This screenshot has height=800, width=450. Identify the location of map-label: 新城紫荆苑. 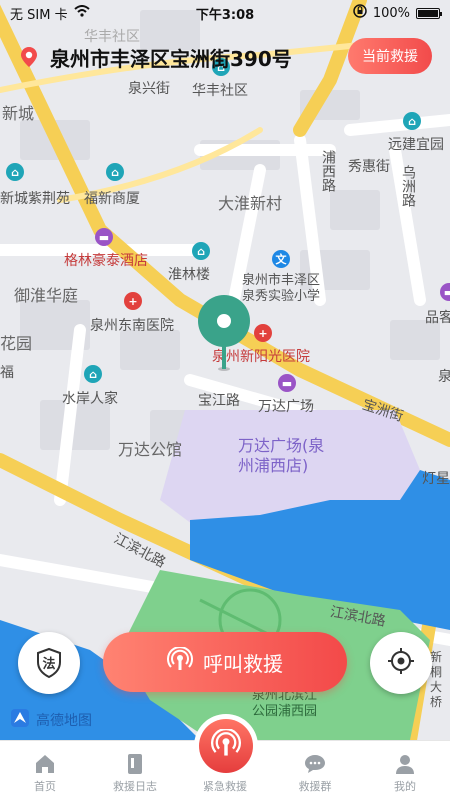
(35, 199).